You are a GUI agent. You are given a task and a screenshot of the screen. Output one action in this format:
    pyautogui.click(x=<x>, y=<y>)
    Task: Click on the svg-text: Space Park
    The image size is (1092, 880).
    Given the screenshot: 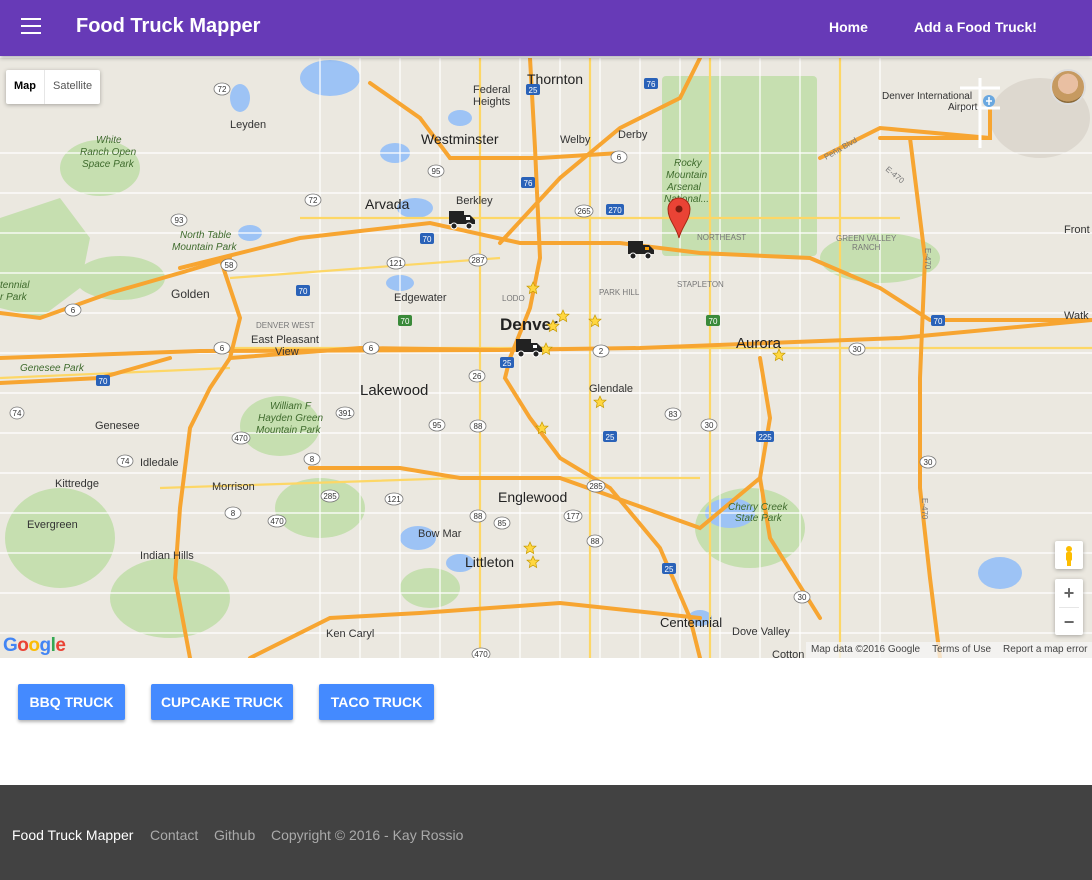 What is the action you would take?
    pyautogui.click(x=108, y=164)
    